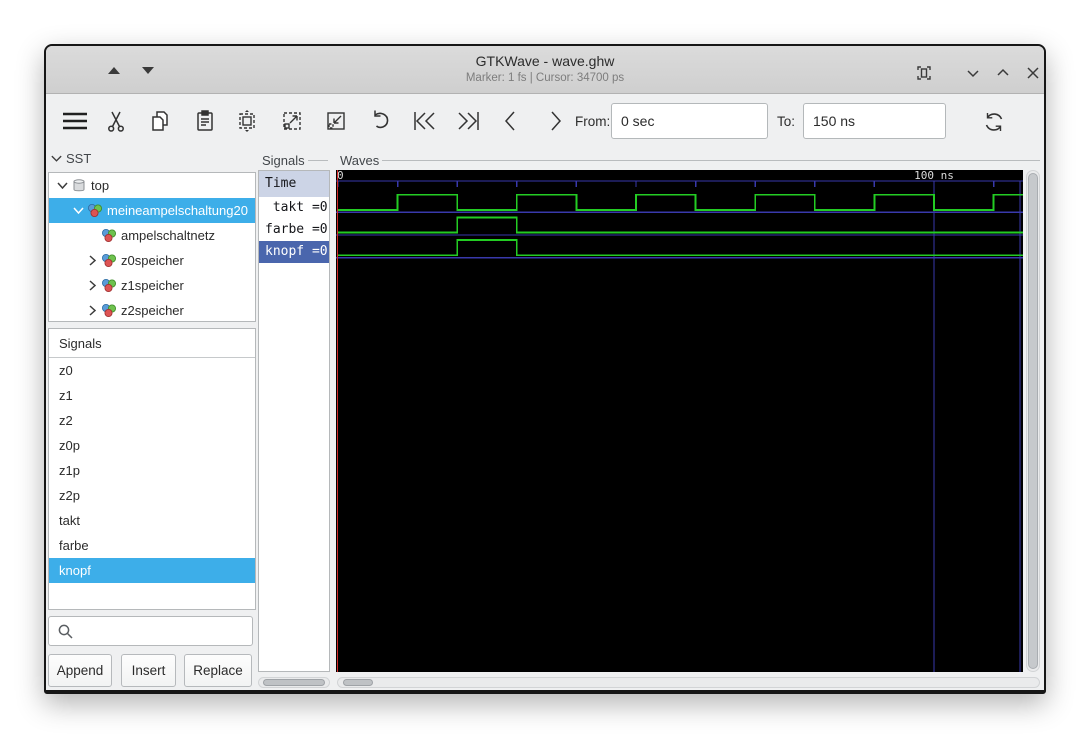 The width and height of the screenshot is (1090, 738). Describe the element at coordinates (152, 445) in the screenshot. I see `signal-item-z0p: z0p` at that location.